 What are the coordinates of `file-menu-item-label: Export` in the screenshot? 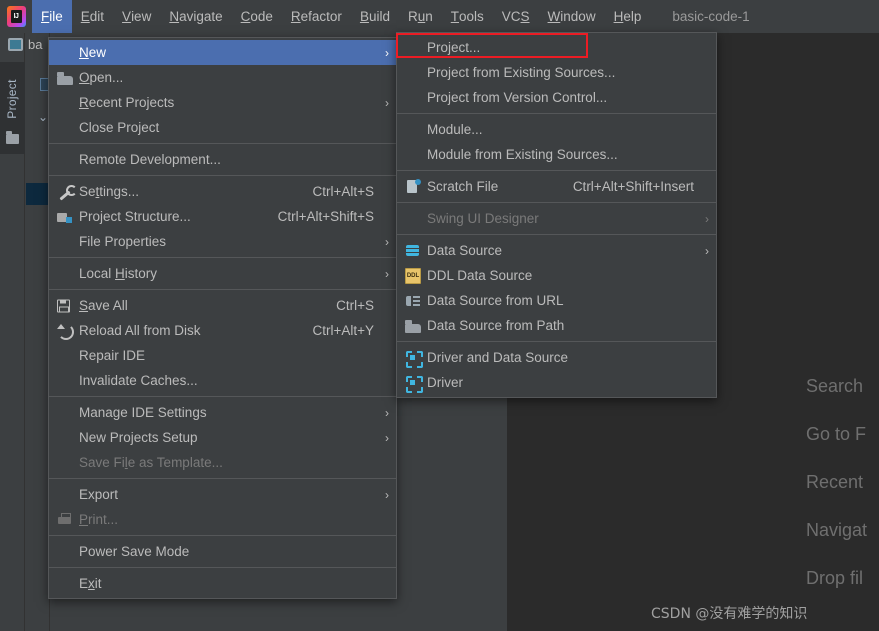 It's located at (99, 494).